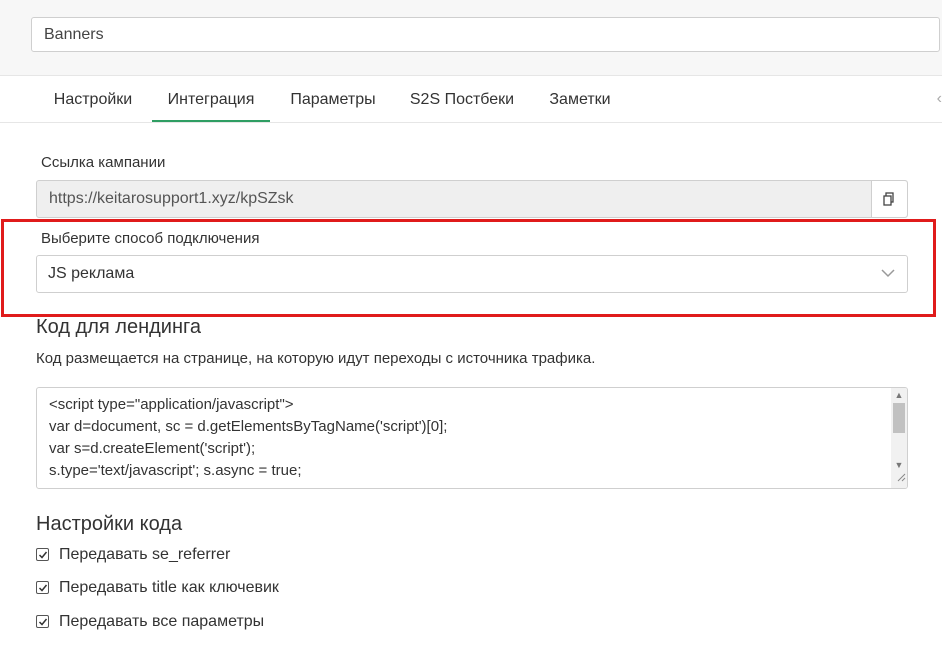 This screenshot has height=647, width=942. Describe the element at coordinates (333, 99) in the screenshot. I see `tab-parameters: Параметры` at that location.